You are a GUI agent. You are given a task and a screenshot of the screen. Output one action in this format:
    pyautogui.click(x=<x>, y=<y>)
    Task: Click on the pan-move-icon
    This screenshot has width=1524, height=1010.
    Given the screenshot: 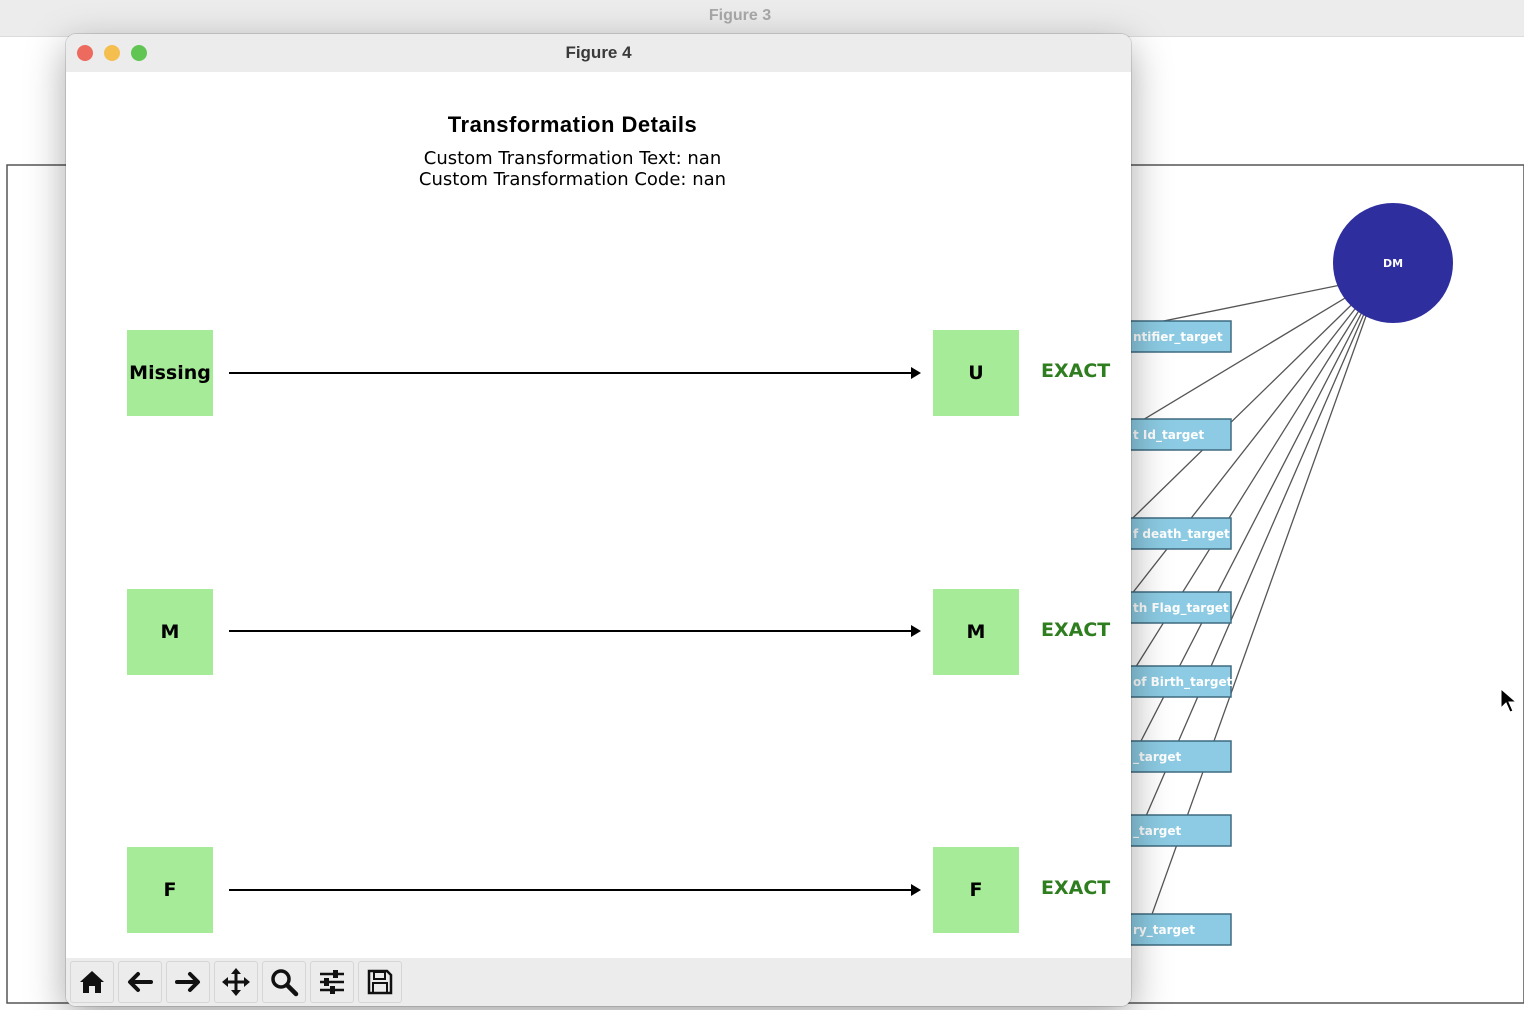 What is the action you would take?
    pyautogui.click(x=236, y=982)
    